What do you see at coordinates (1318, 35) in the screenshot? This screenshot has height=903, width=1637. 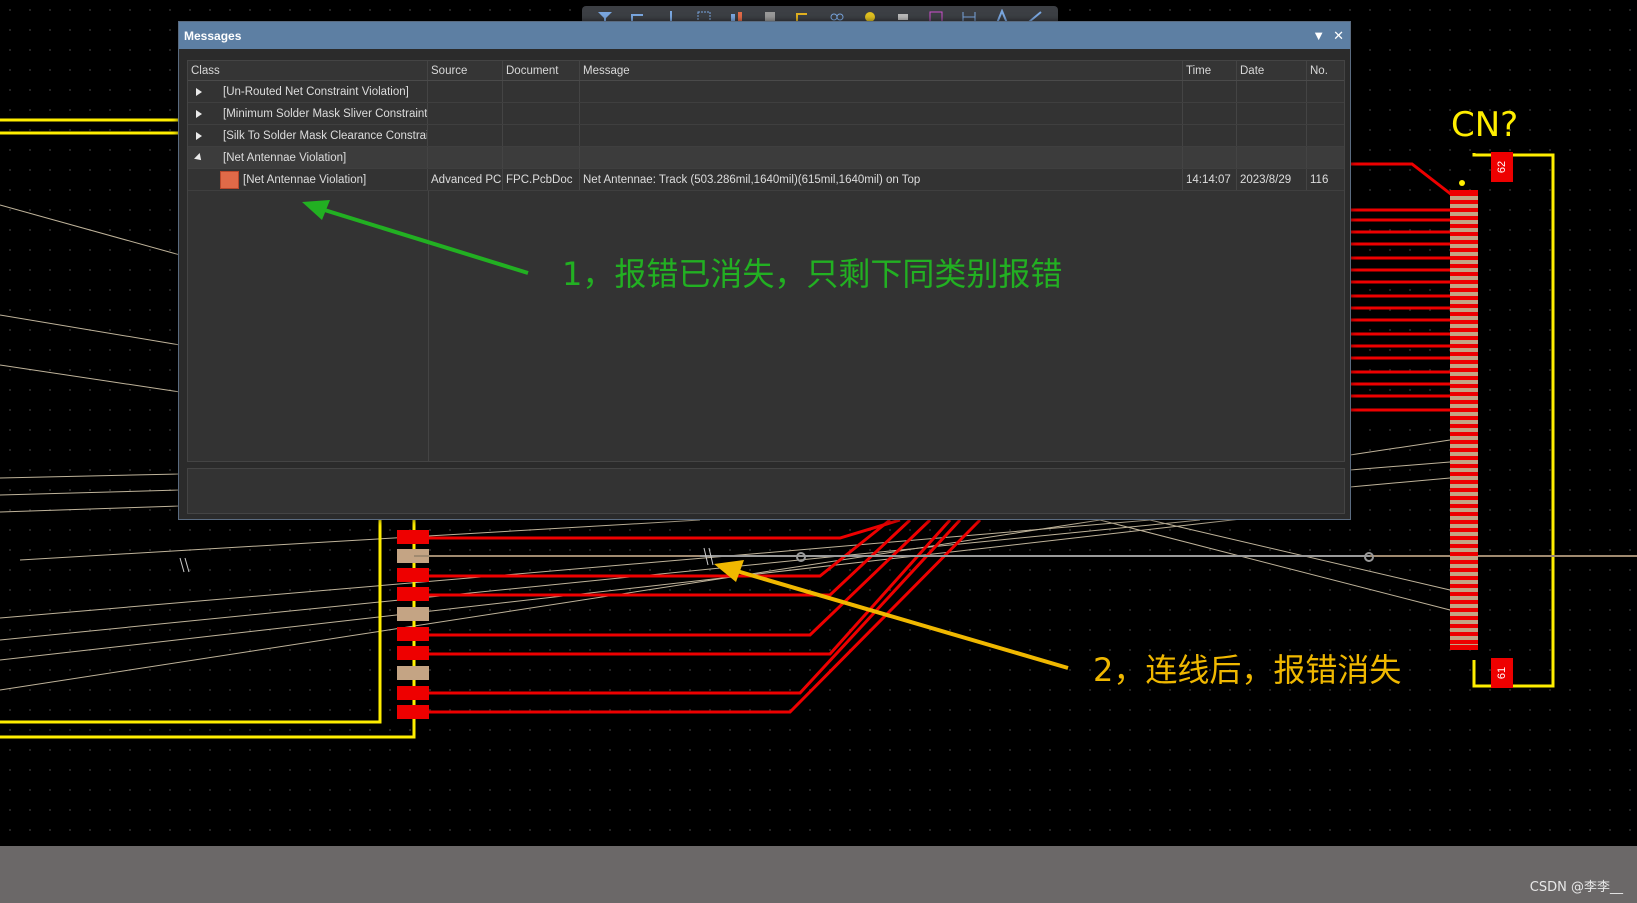 I see `panel-menu-icon: ▼` at bounding box center [1318, 35].